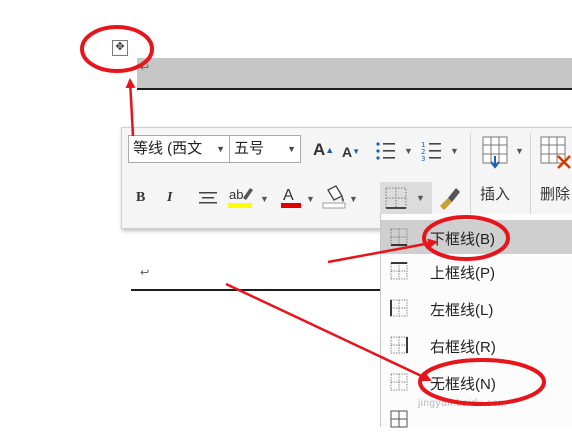 This screenshot has height=436, width=572. Describe the element at coordinates (466, 238) in the screenshot. I see `annotation-circle-bottom-border` at that location.